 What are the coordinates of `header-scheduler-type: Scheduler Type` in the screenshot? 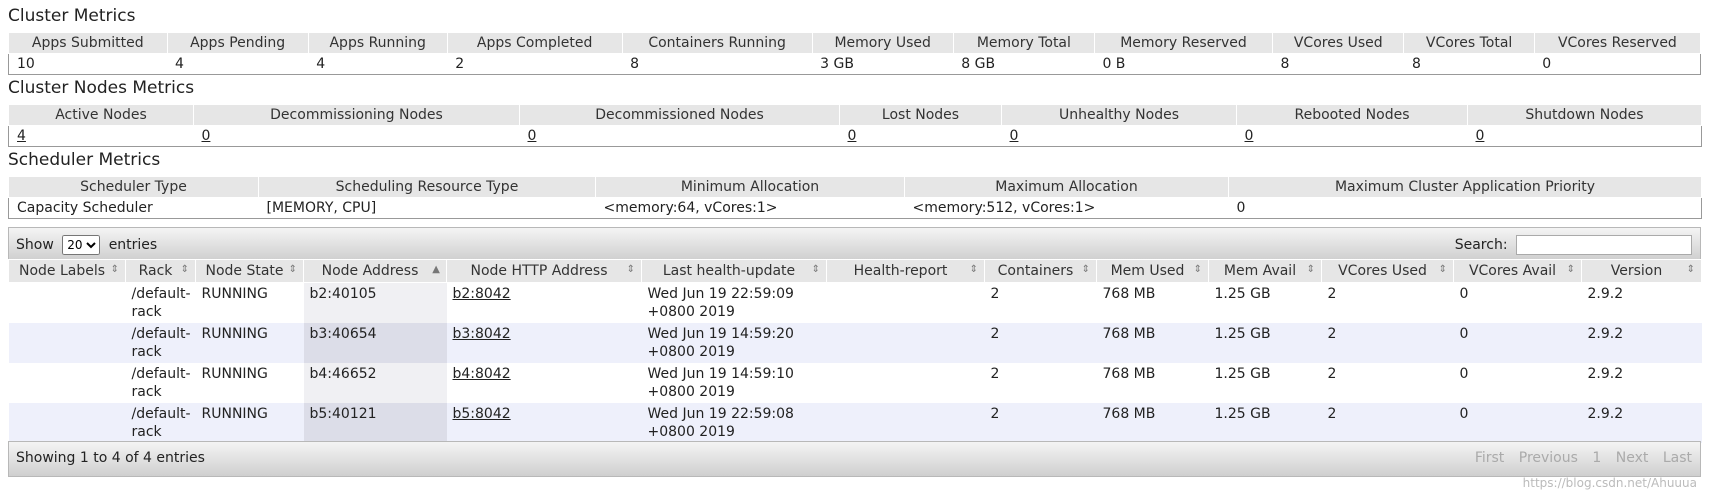 It's located at (133, 187).